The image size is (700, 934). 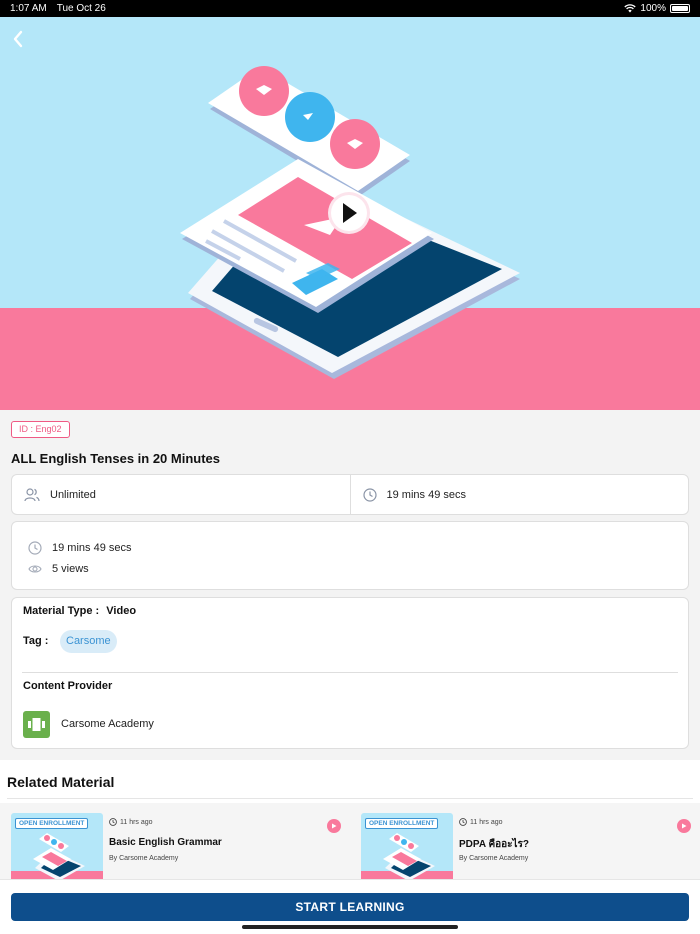 What do you see at coordinates (181, 494) in the screenshot?
I see `seats-stat: Unlimited` at bounding box center [181, 494].